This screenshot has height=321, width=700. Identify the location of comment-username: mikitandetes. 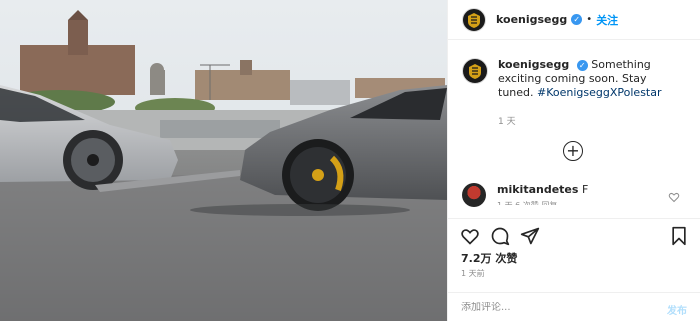
(537, 189).